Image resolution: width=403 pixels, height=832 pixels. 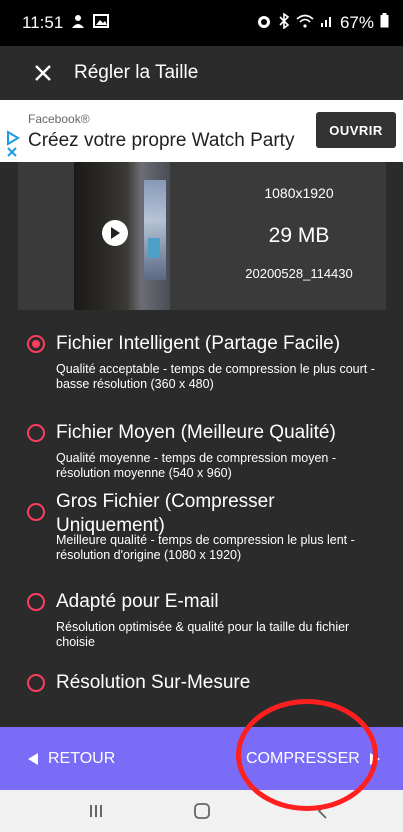 I want to click on back-button: RETOUR, so click(x=71, y=758).